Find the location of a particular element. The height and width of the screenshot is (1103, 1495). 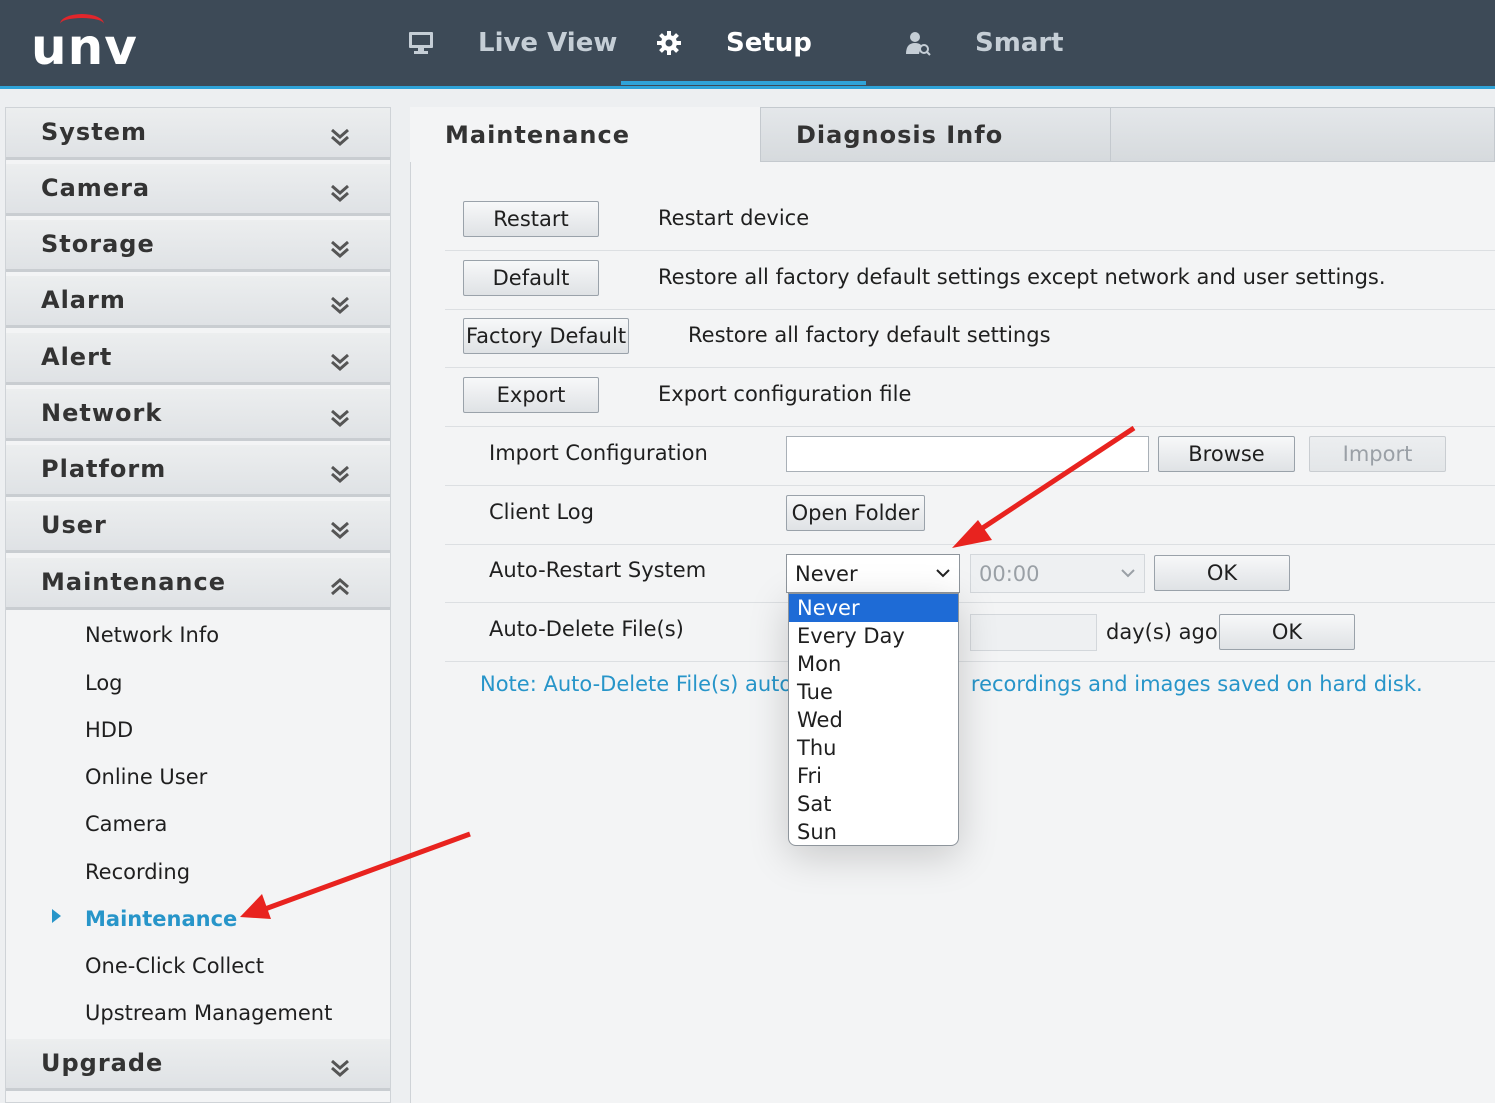

auto-delete-days-input is located at coordinates (1033, 632).